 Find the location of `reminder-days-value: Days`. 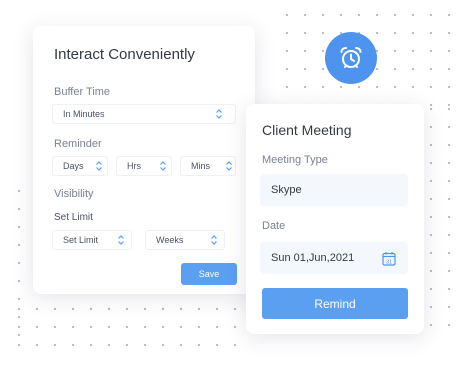

reminder-days-value: Days is located at coordinates (73, 166).